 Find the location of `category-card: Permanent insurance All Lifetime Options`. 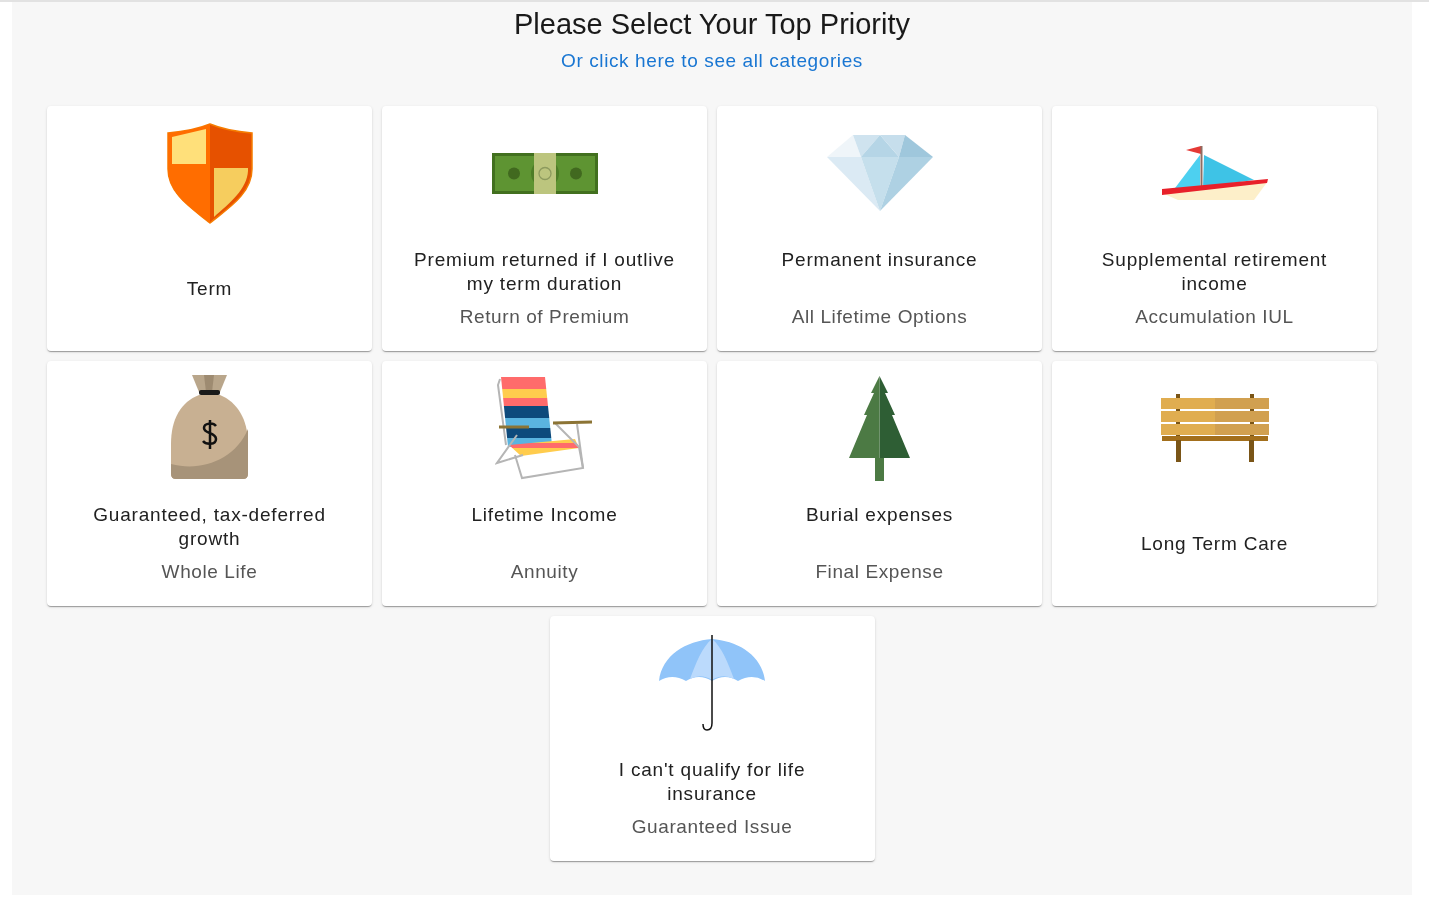

category-card: Permanent insurance All Lifetime Options is located at coordinates (879, 228).